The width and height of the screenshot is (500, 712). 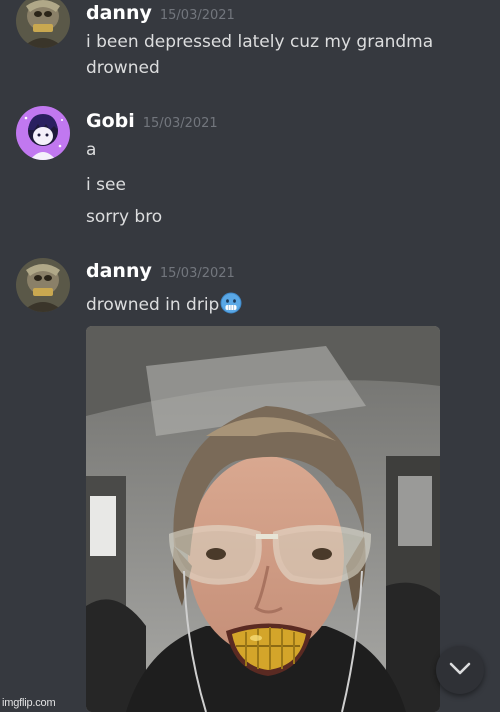 What do you see at coordinates (43, 133) in the screenshot?
I see `gobi-avatar-icon` at bounding box center [43, 133].